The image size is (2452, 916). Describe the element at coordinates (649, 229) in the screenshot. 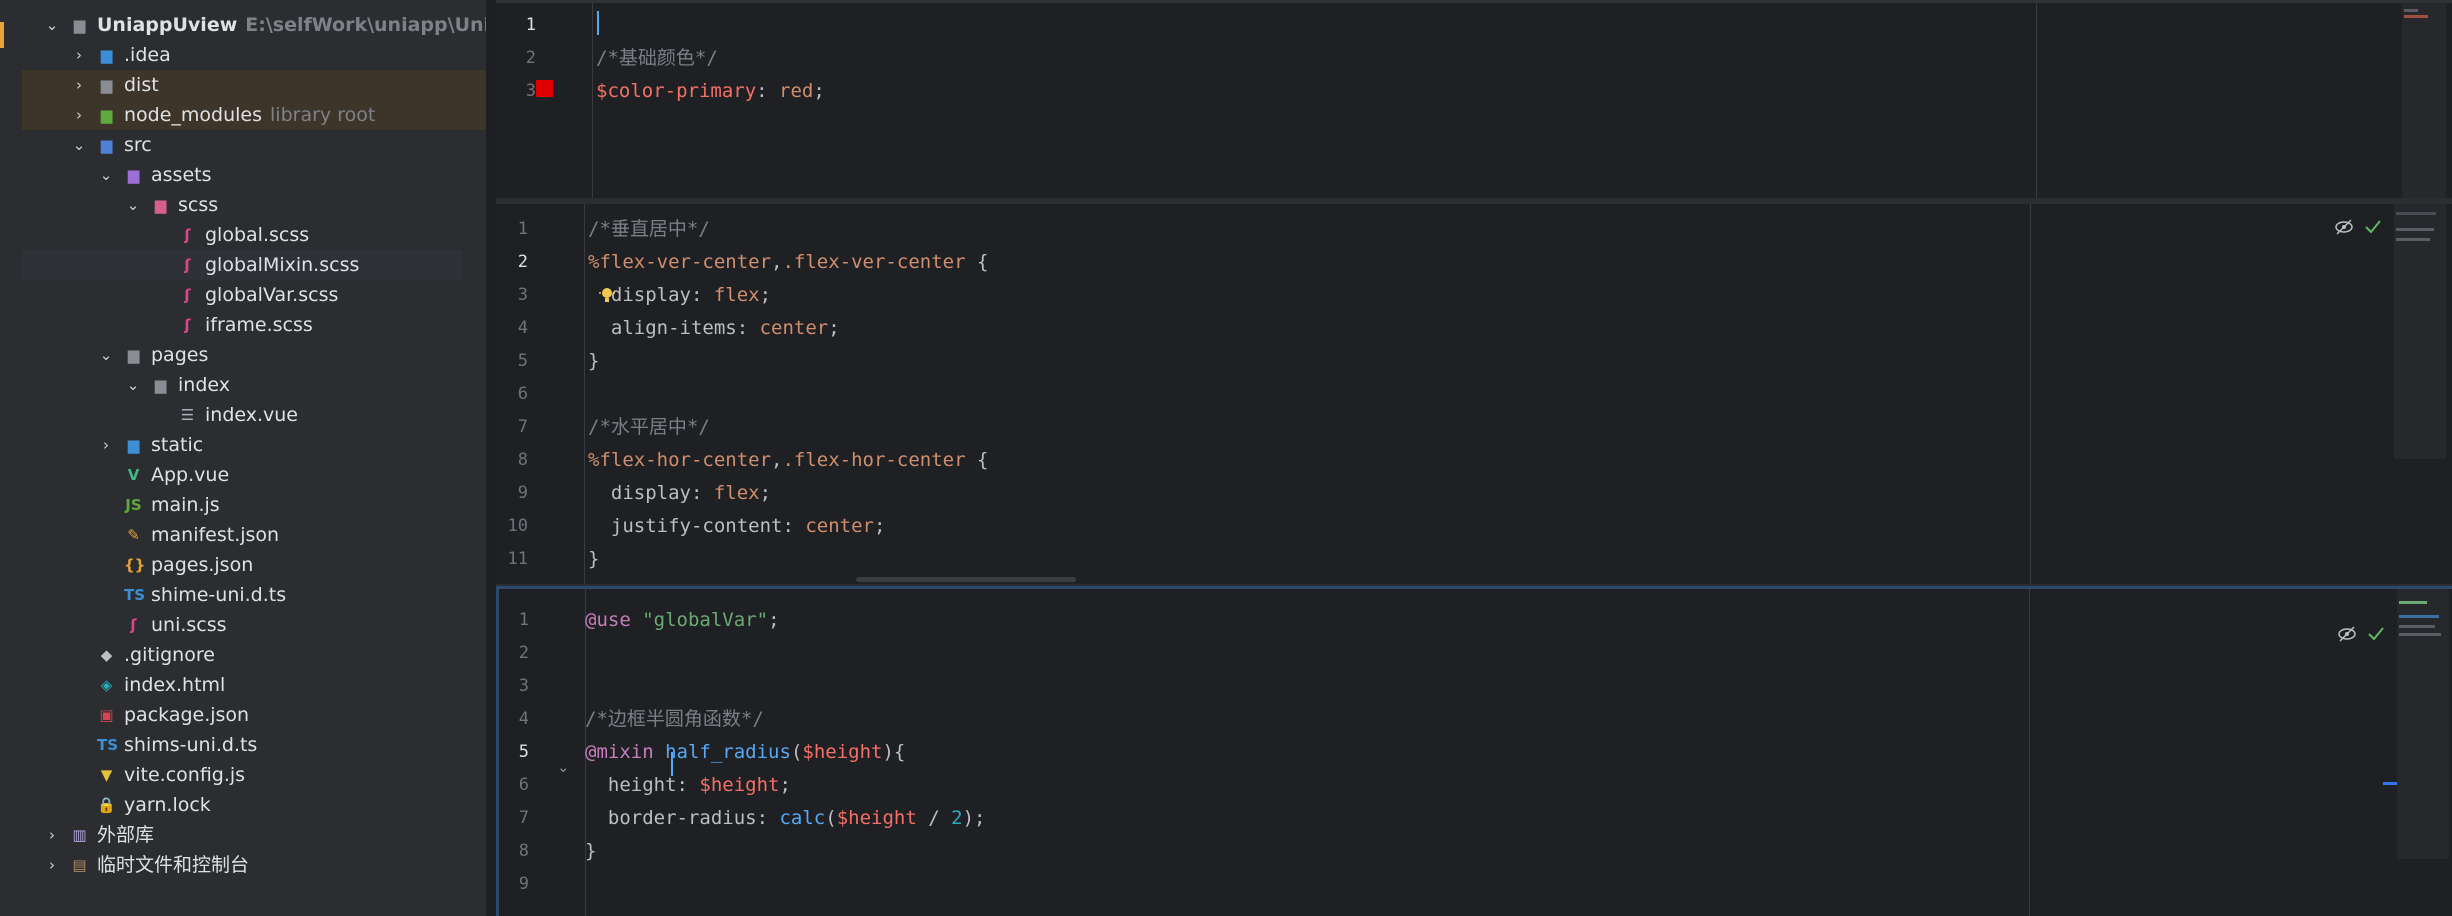

I see `code-line: /*垂直居中*/` at that location.